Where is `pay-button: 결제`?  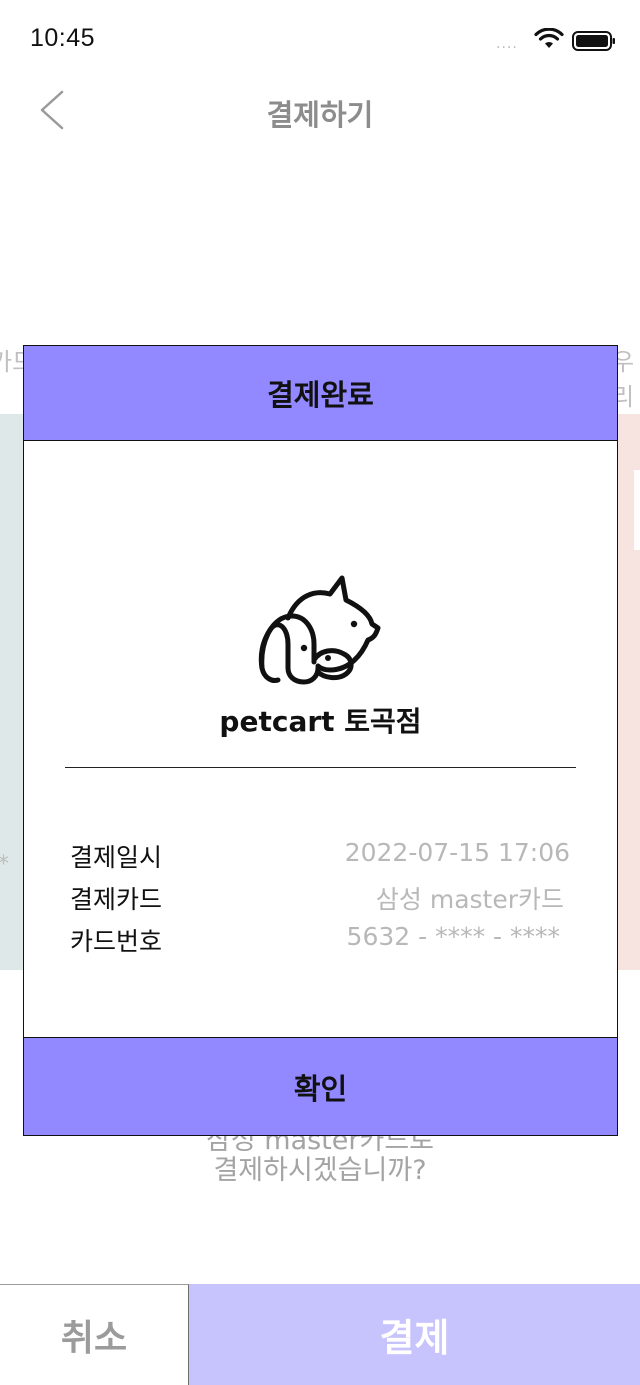 pay-button: 결제 is located at coordinates (414, 1334).